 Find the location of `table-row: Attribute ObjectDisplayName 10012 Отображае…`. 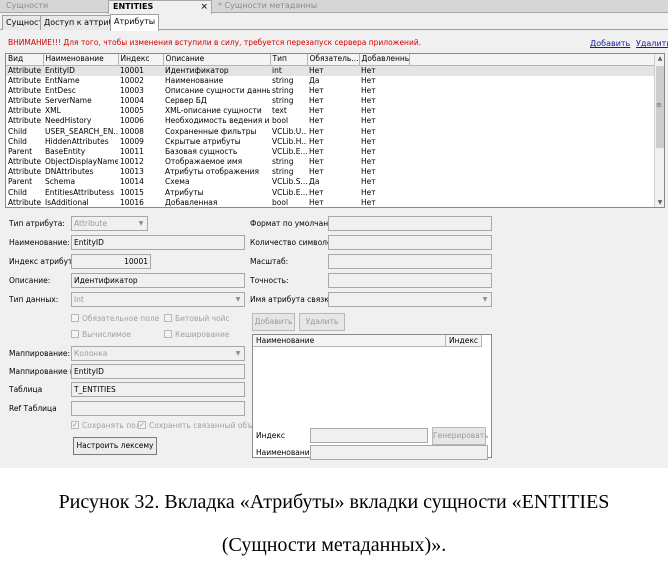

table-row: Attribute ObjectDisplayName 10012 Отображае… is located at coordinates (331, 162).